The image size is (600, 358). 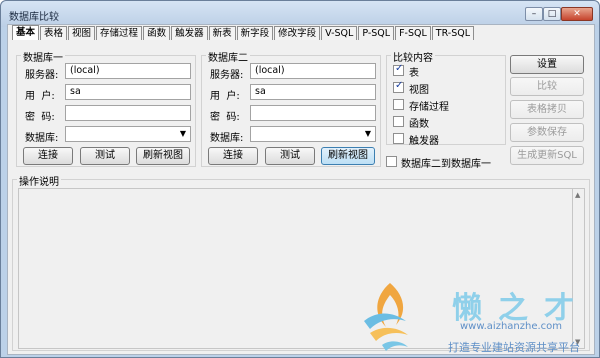 What do you see at coordinates (255, 33) in the screenshot?
I see `tab-new-field: 新字段` at bounding box center [255, 33].